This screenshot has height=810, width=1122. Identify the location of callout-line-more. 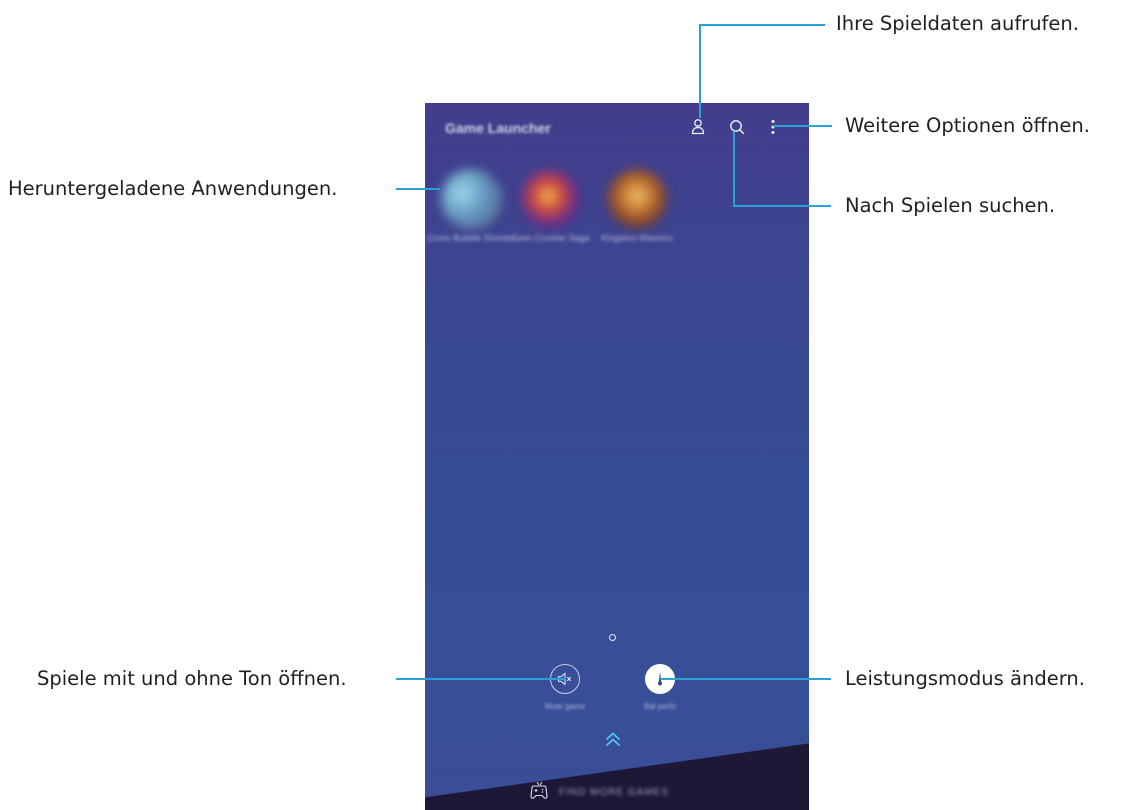
(802, 126).